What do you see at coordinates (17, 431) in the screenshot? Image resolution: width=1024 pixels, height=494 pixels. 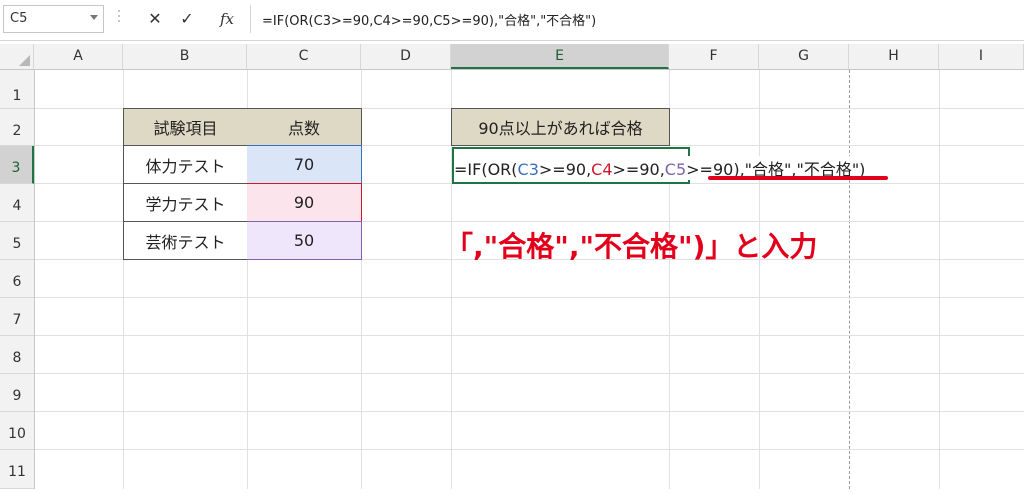 I see `row-header-10: 10` at bounding box center [17, 431].